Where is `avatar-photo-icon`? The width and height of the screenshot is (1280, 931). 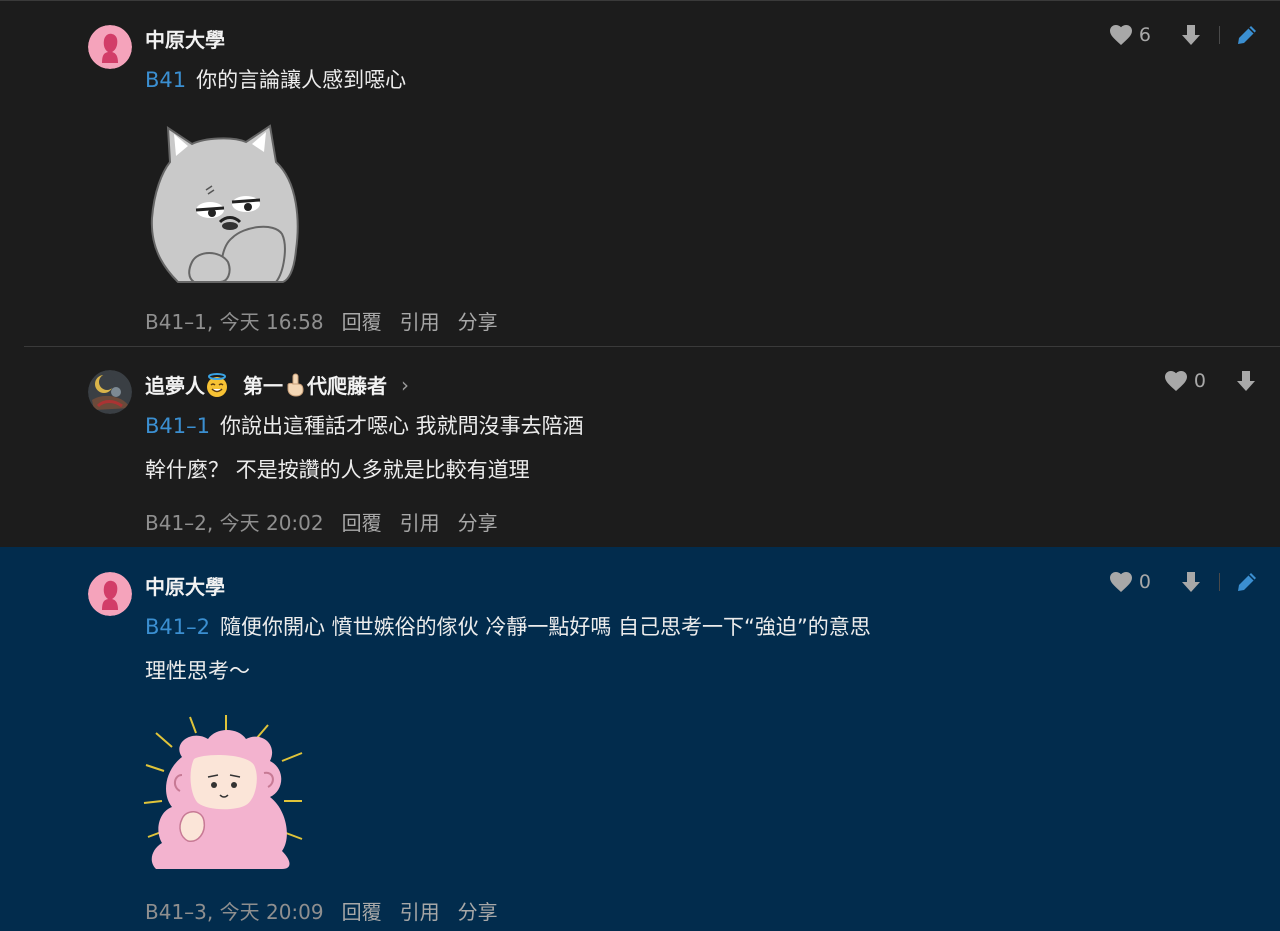 avatar-photo-icon is located at coordinates (110, 392).